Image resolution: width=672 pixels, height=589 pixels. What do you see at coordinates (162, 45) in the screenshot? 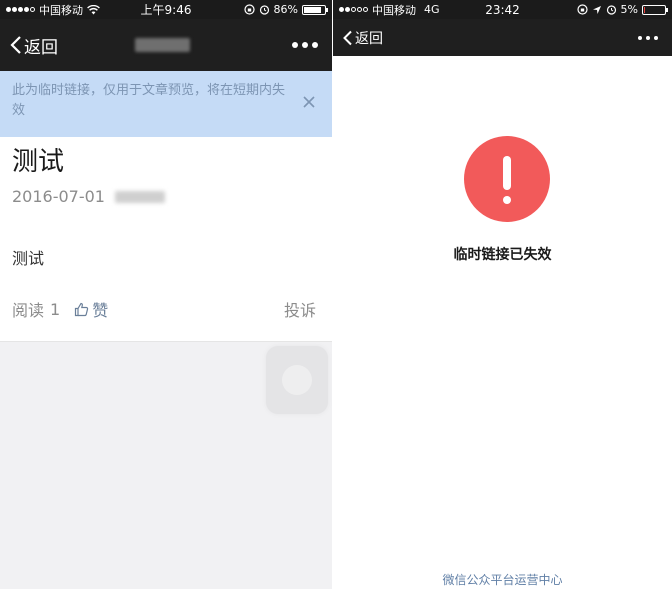
I see `nav-title-redacted` at bounding box center [162, 45].